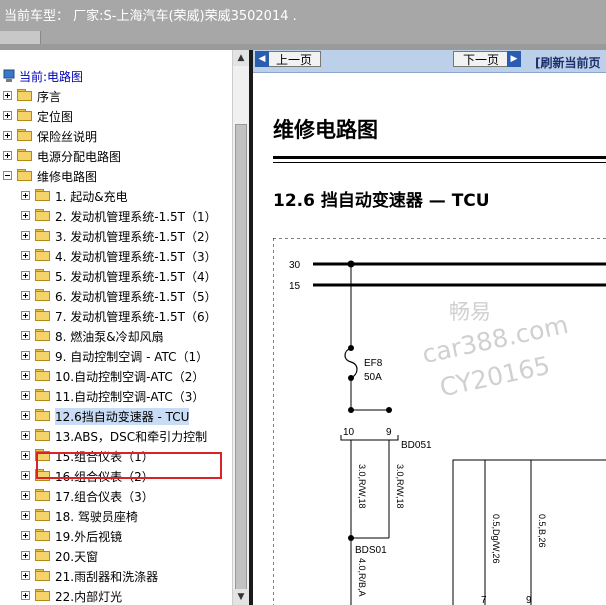  Describe the element at coordinates (439, 157) in the screenshot. I see `title-rule` at that location.